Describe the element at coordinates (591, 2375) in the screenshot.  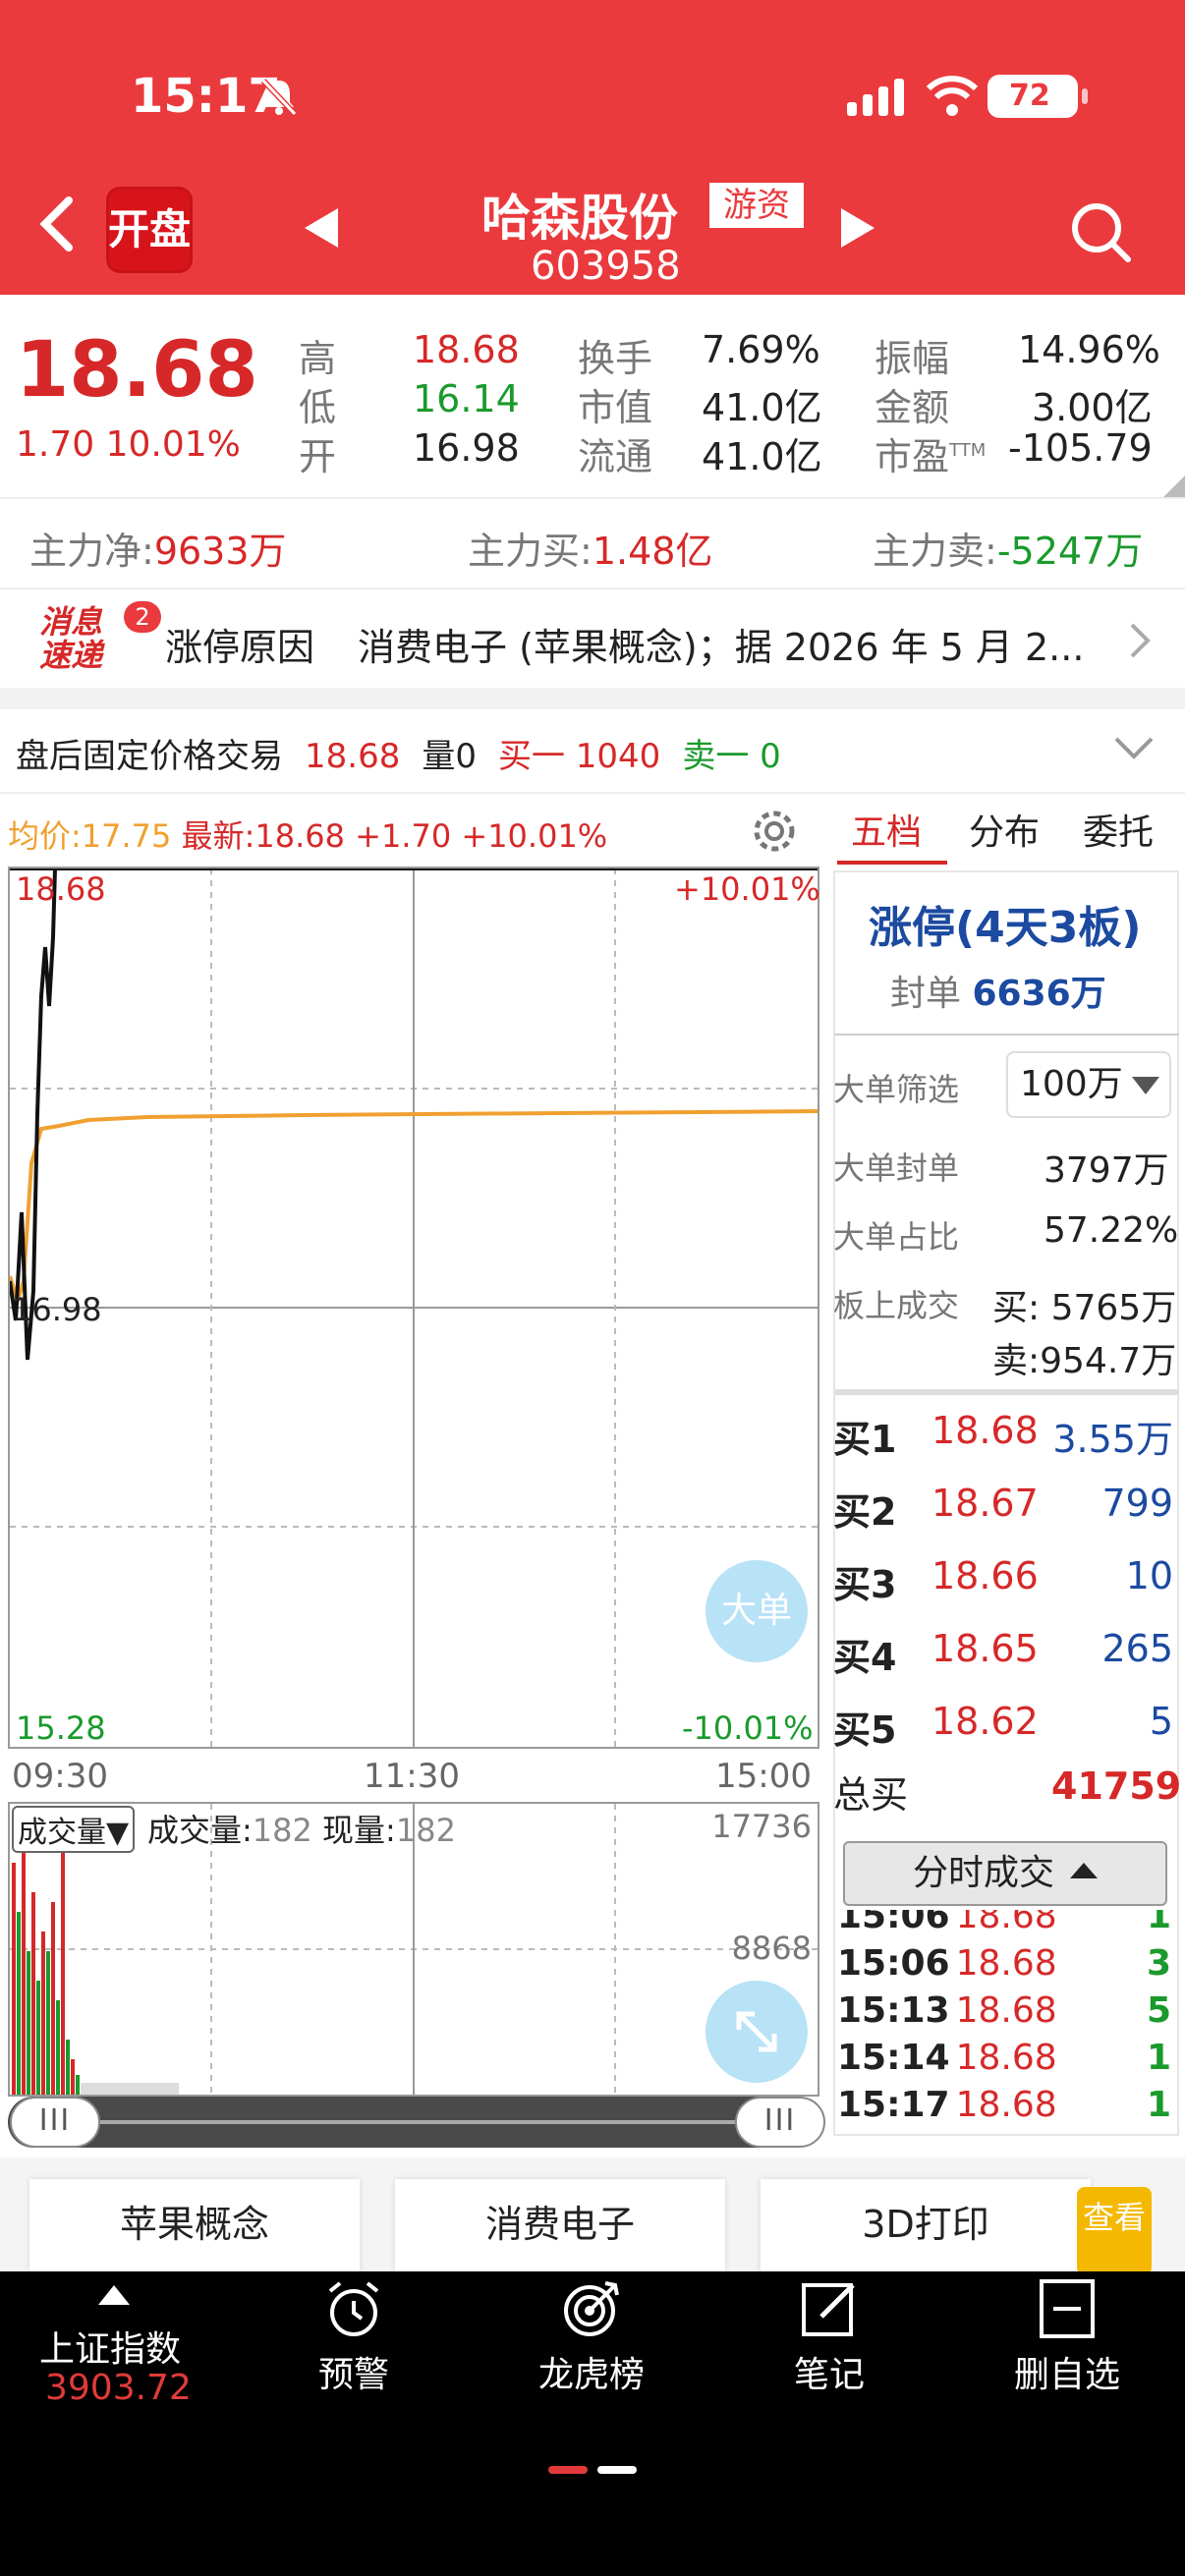
I see `nav-dragon-label: 龙虎榜` at that location.